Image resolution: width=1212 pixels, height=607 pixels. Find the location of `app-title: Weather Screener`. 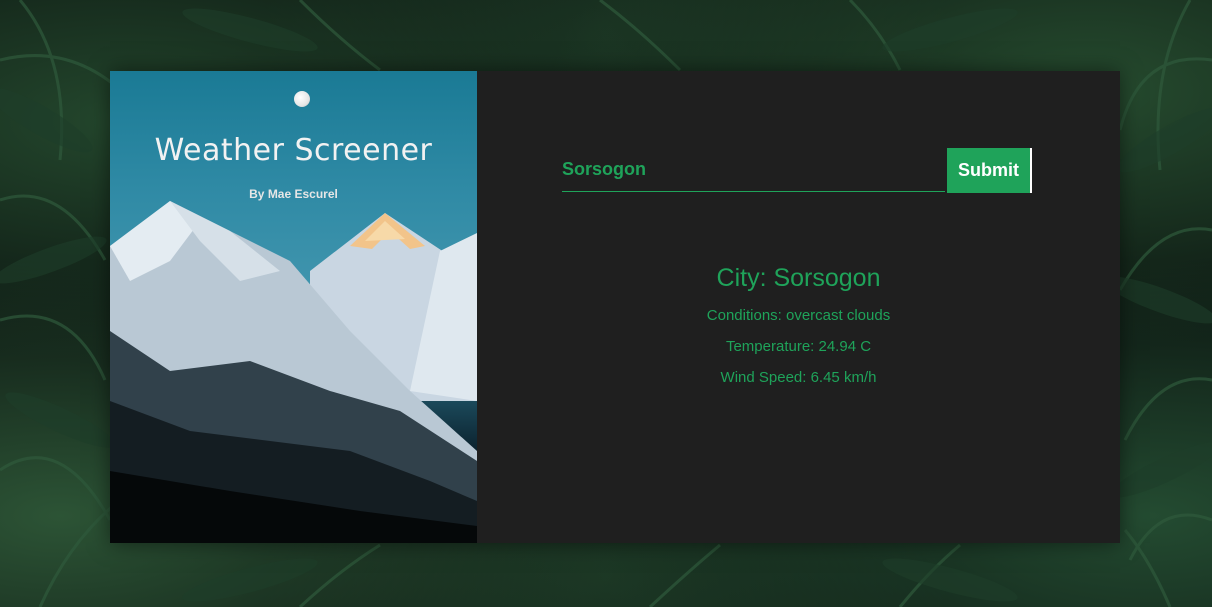

app-title: Weather Screener is located at coordinates (293, 150).